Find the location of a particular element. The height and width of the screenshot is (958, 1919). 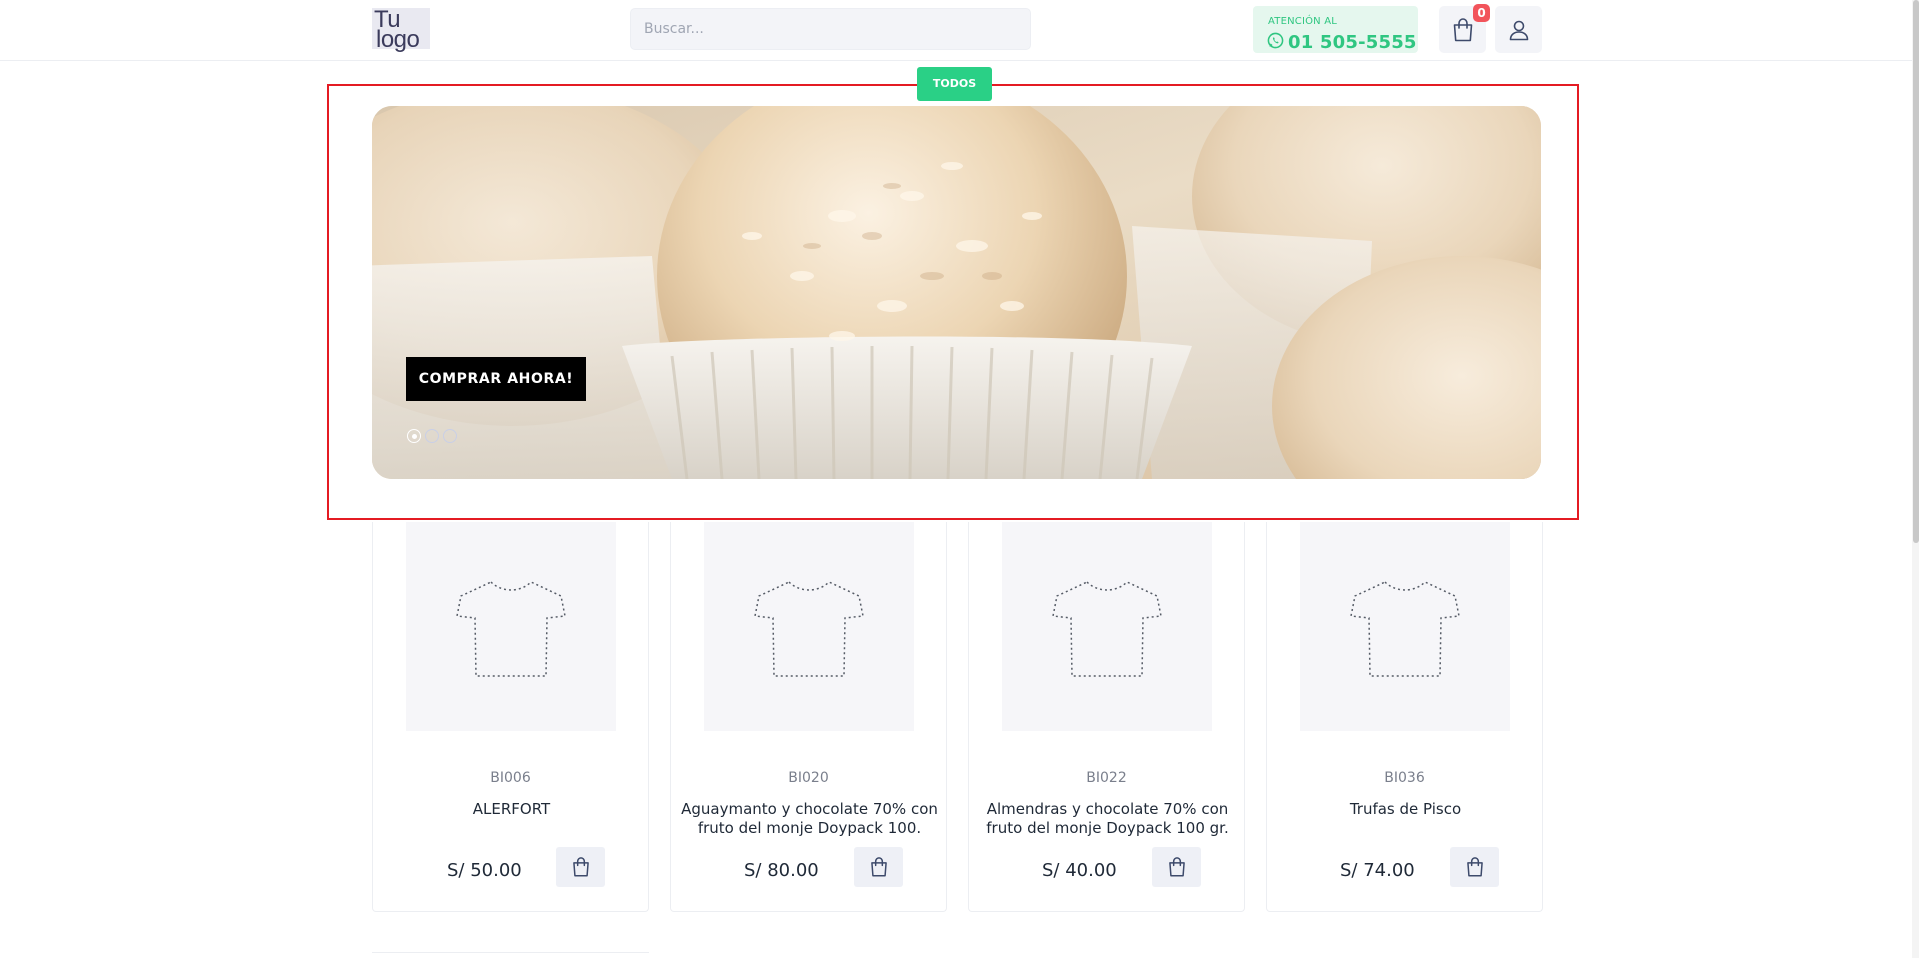

search-input is located at coordinates (830, 29).